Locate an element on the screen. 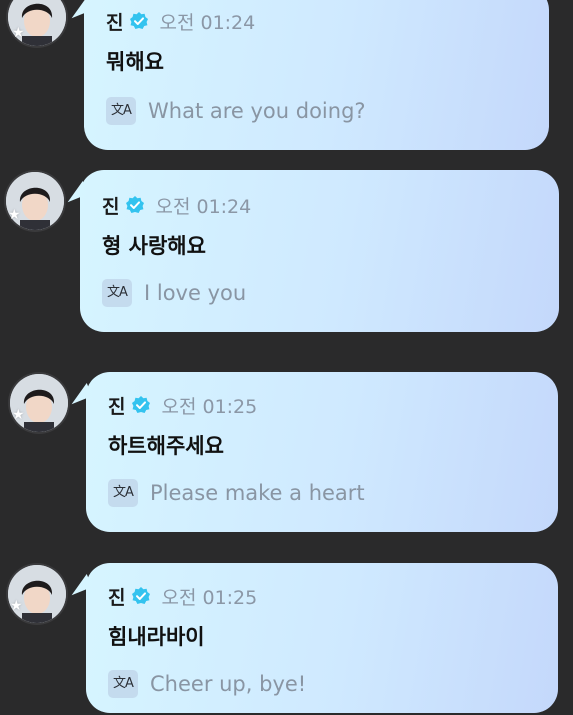 Image resolution: width=573 pixels, height=715 pixels. translation-row: 文A What are you doing? is located at coordinates (236, 111).